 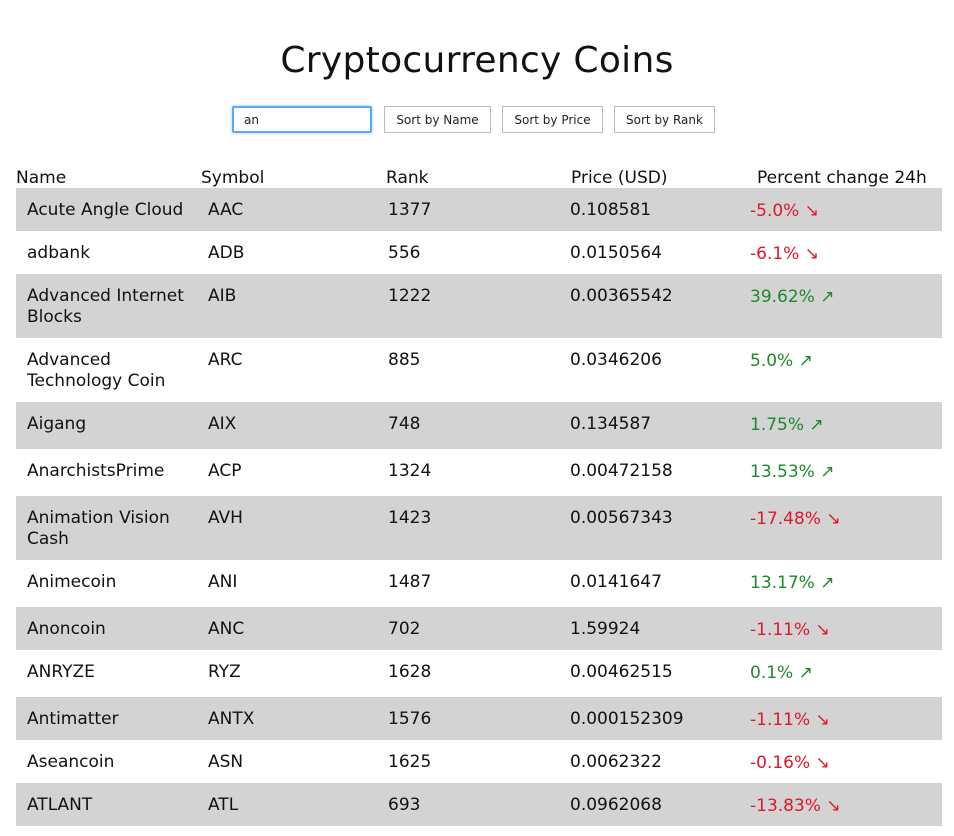 What do you see at coordinates (410, 762) in the screenshot?
I see `coin-rank: 1625` at bounding box center [410, 762].